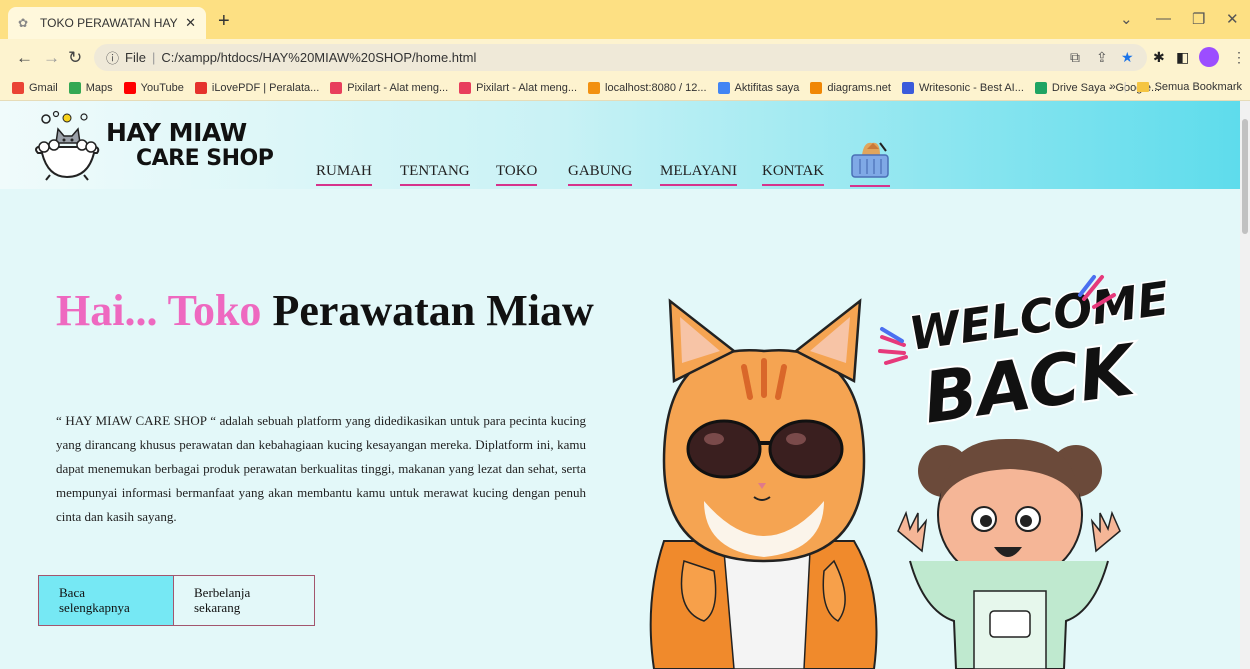 The image size is (1250, 669). Describe the element at coordinates (517, 174) in the screenshot. I see `nav-toko: TOKO` at that location.